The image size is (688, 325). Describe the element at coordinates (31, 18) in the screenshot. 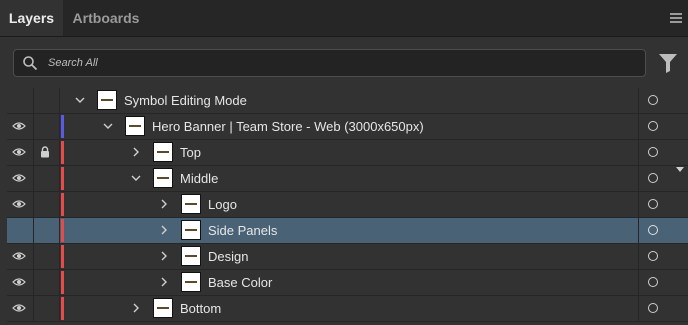

I see `tab-layers: Layers` at that location.